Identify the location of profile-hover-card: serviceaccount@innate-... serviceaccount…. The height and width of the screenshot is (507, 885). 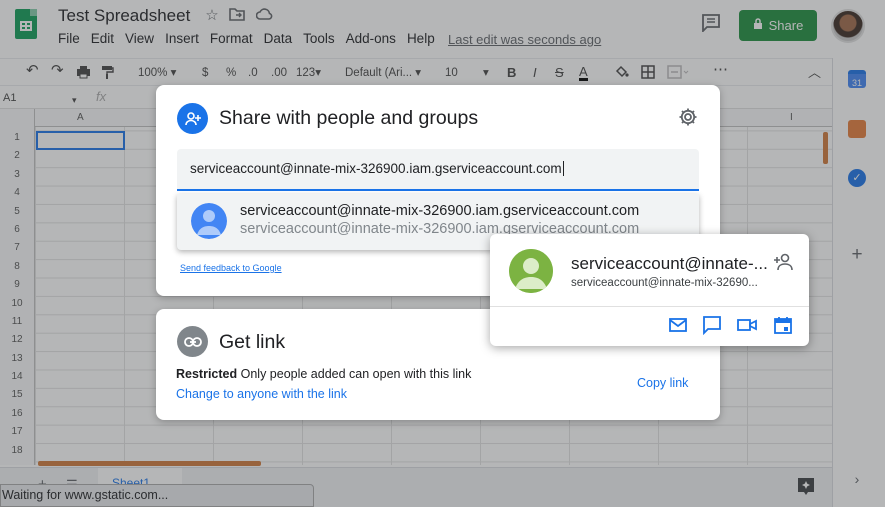
(649, 290).